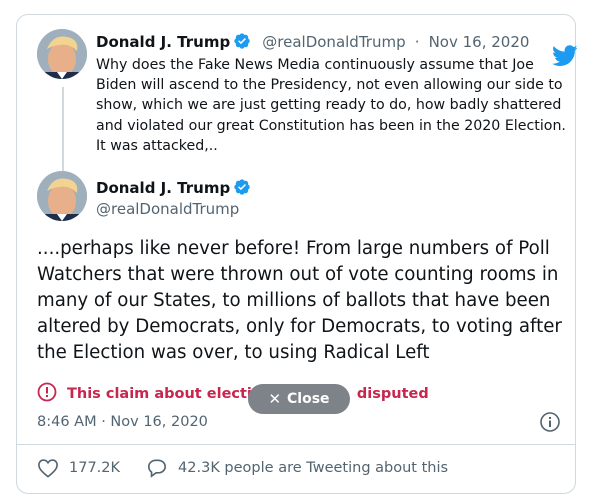 This screenshot has width=602, height=494. Describe the element at coordinates (479, 42) in the screenshot. I see `tweet-date: Nov 16, 2020` at that location.